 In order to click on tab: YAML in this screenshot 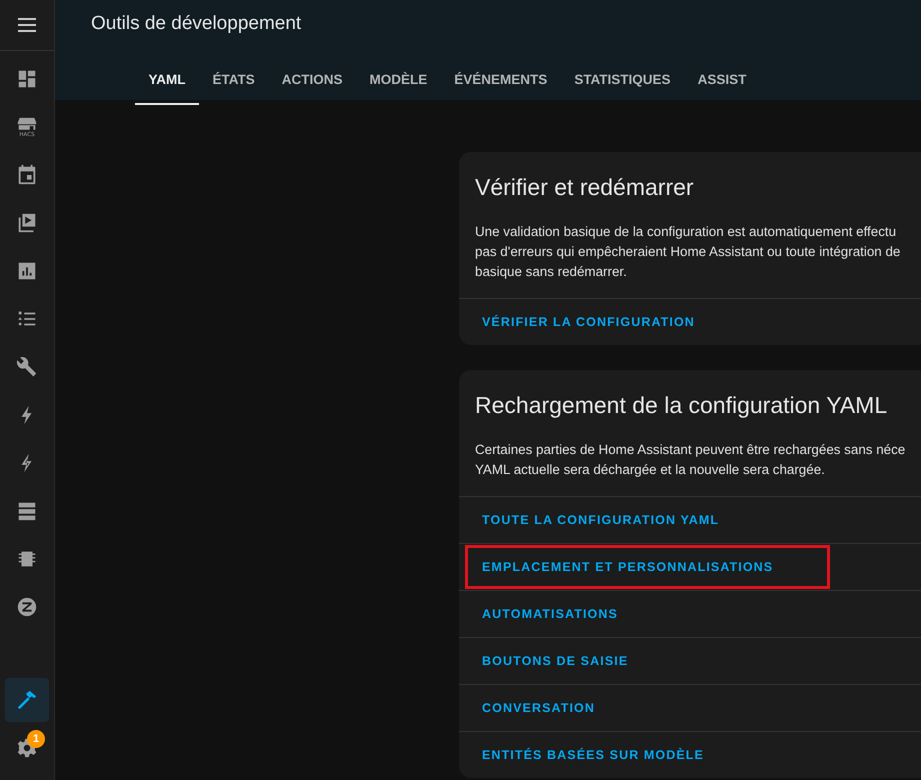, I will do `click(167, 80)`.